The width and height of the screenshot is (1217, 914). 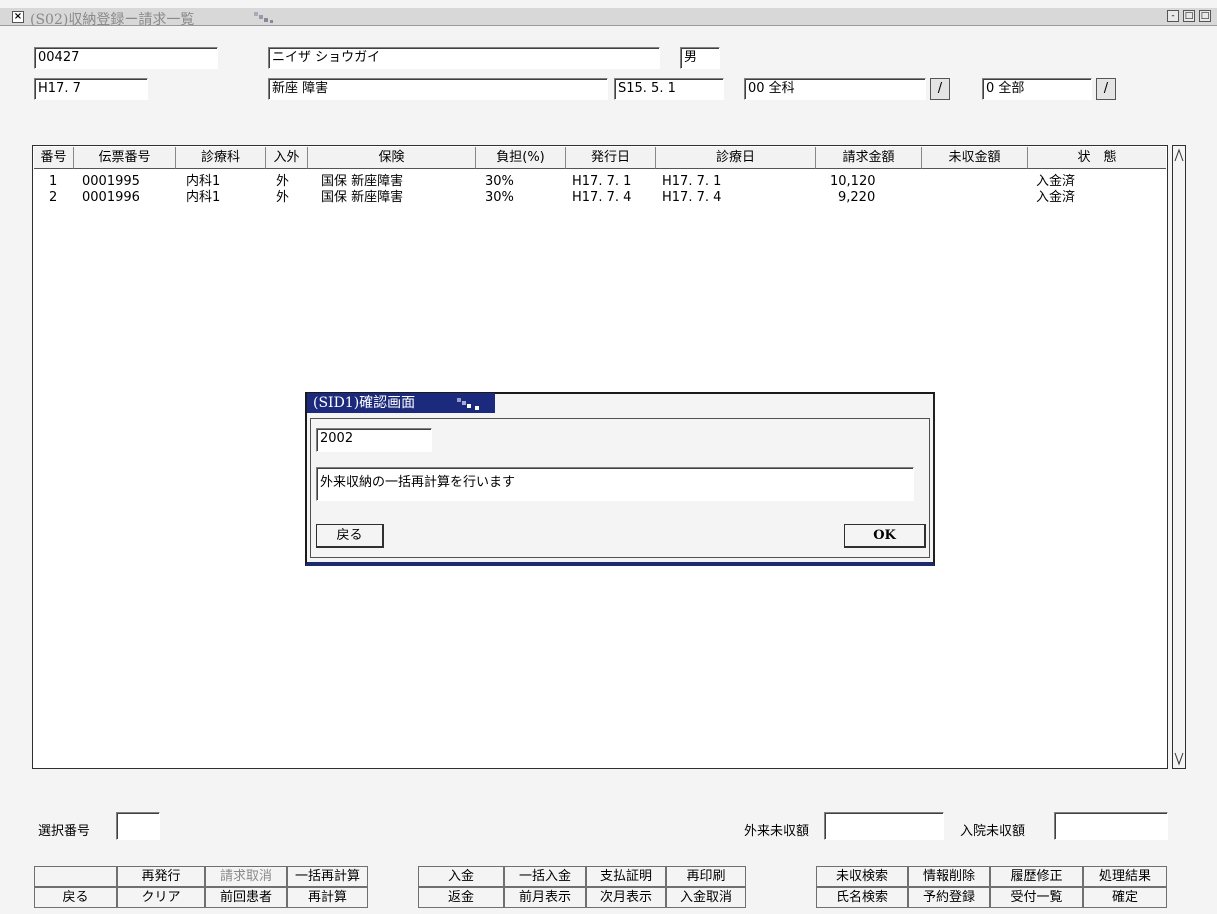 I want to click on kanji-name-field: 新座 障害, so click(x=438, y=89).